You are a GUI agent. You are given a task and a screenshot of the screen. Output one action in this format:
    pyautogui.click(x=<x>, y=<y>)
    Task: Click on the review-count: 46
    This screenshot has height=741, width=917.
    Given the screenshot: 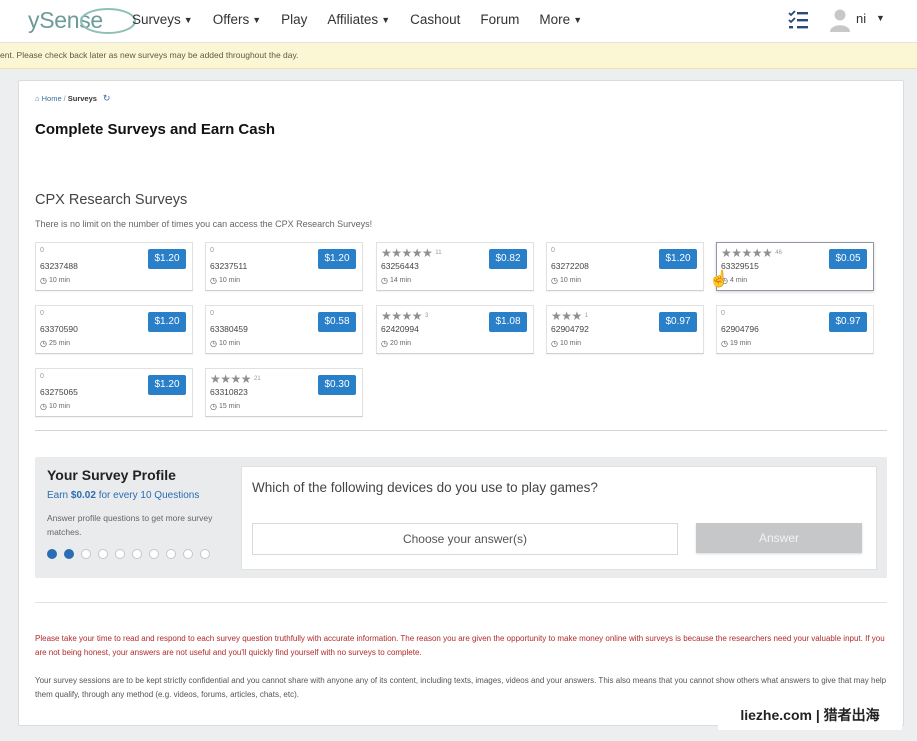 What is the action you would take?
    pyautogui.click(x=778, y=253)
    